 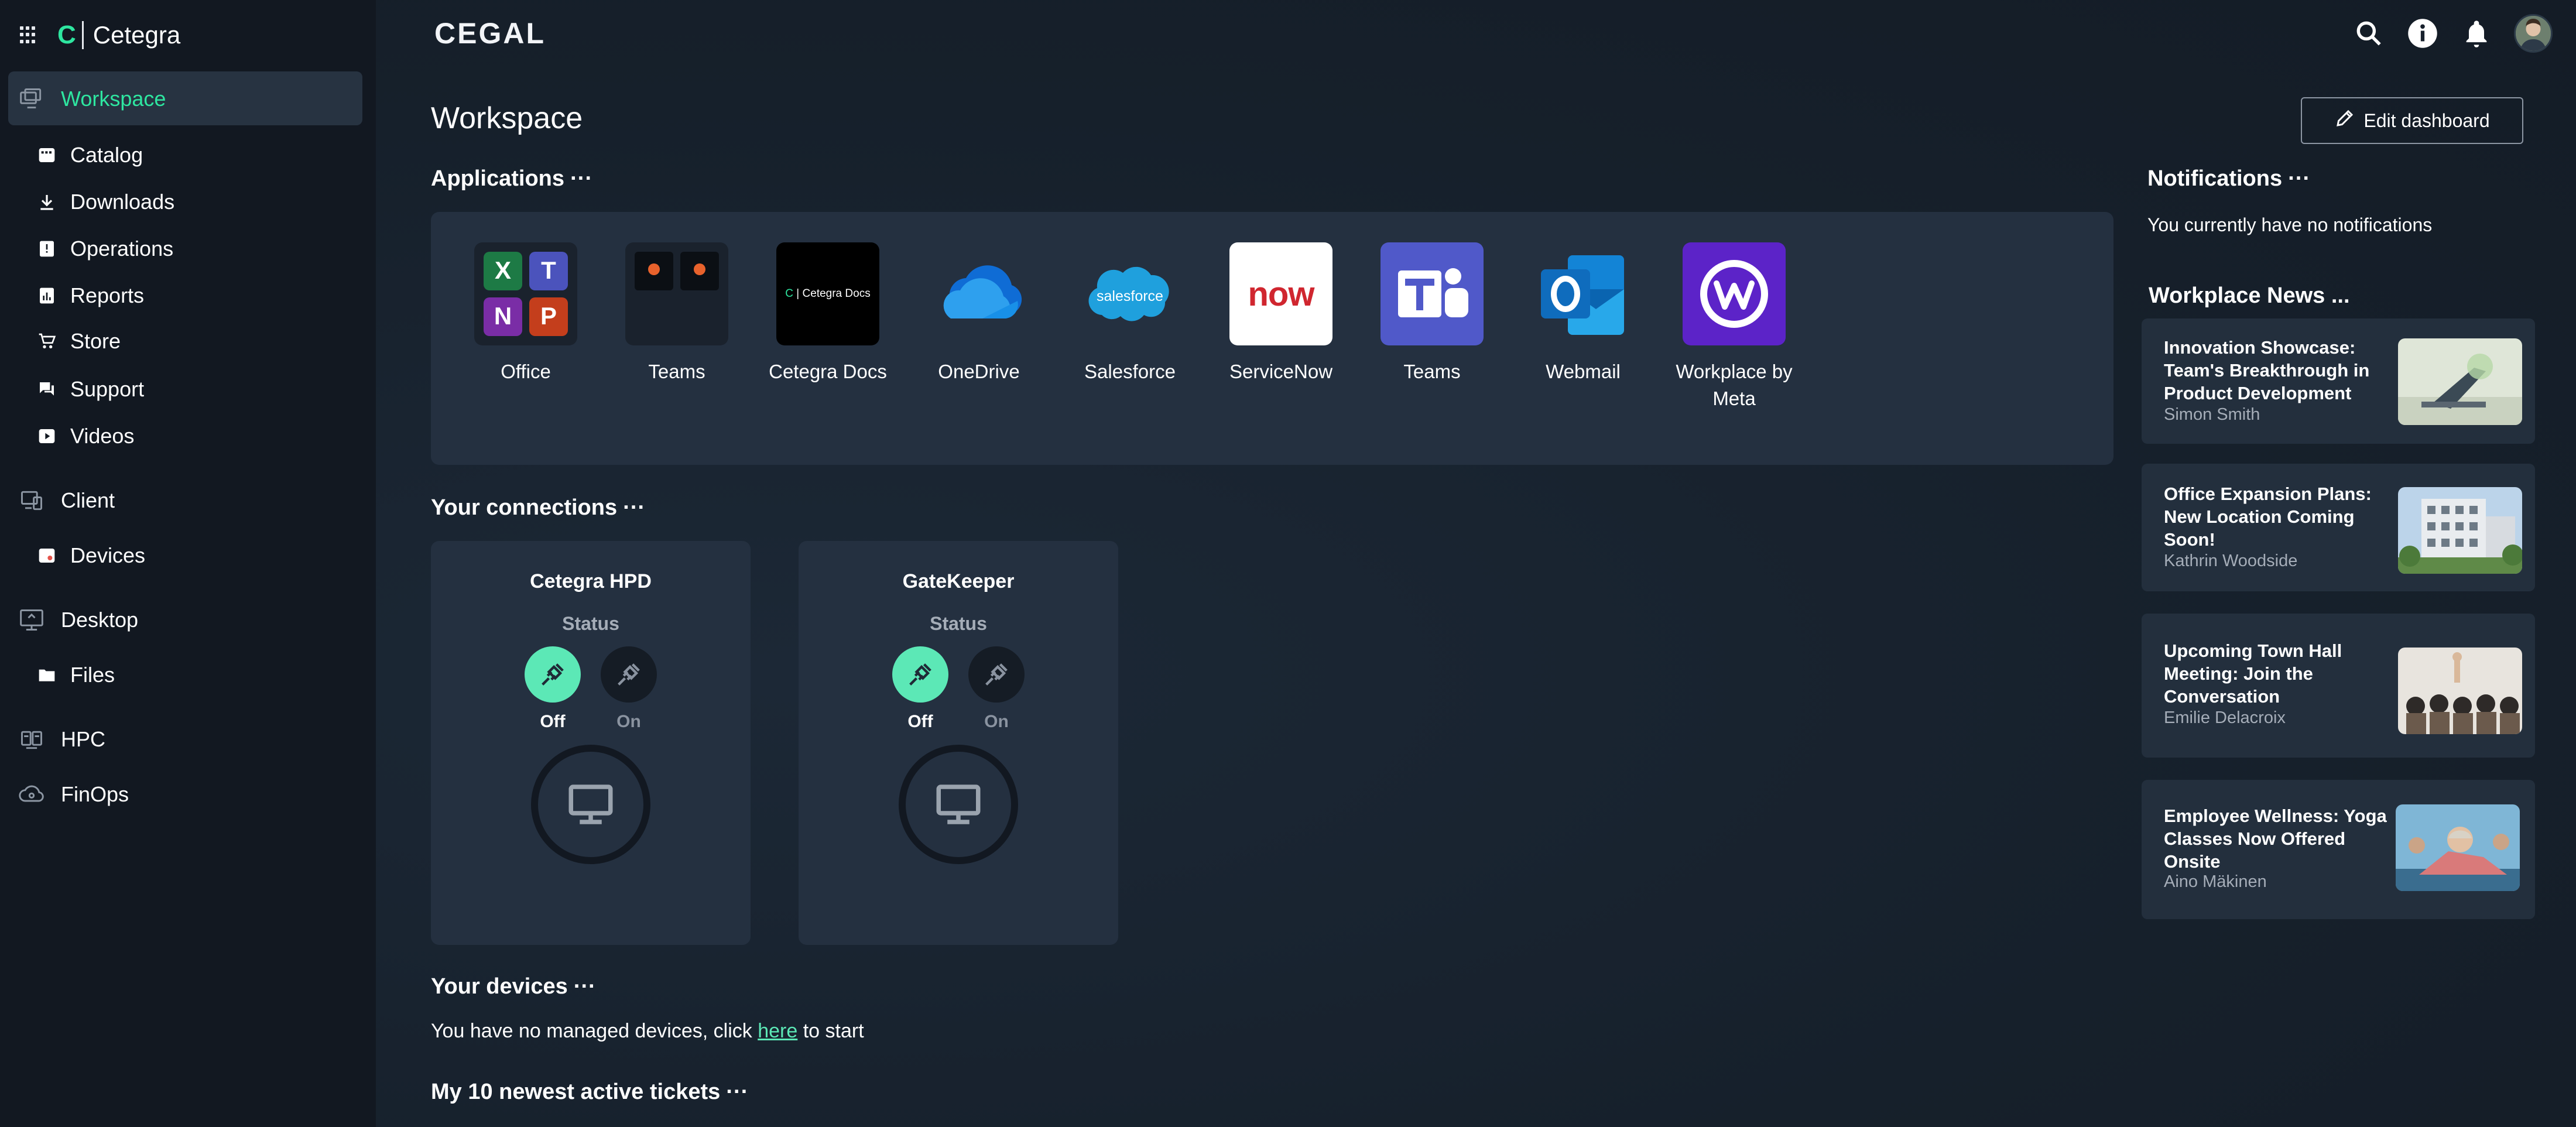 I want to click on brand: C Cetegra, so click(x=100, y=35).